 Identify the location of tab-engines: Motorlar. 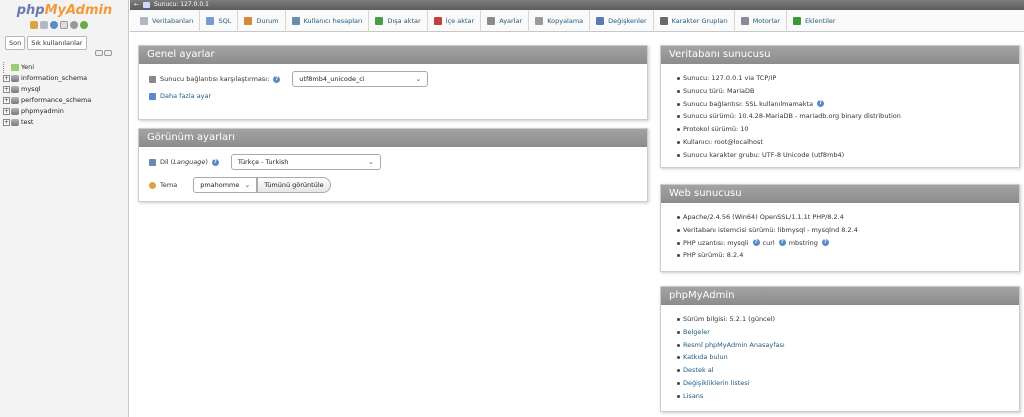
(761, 20).